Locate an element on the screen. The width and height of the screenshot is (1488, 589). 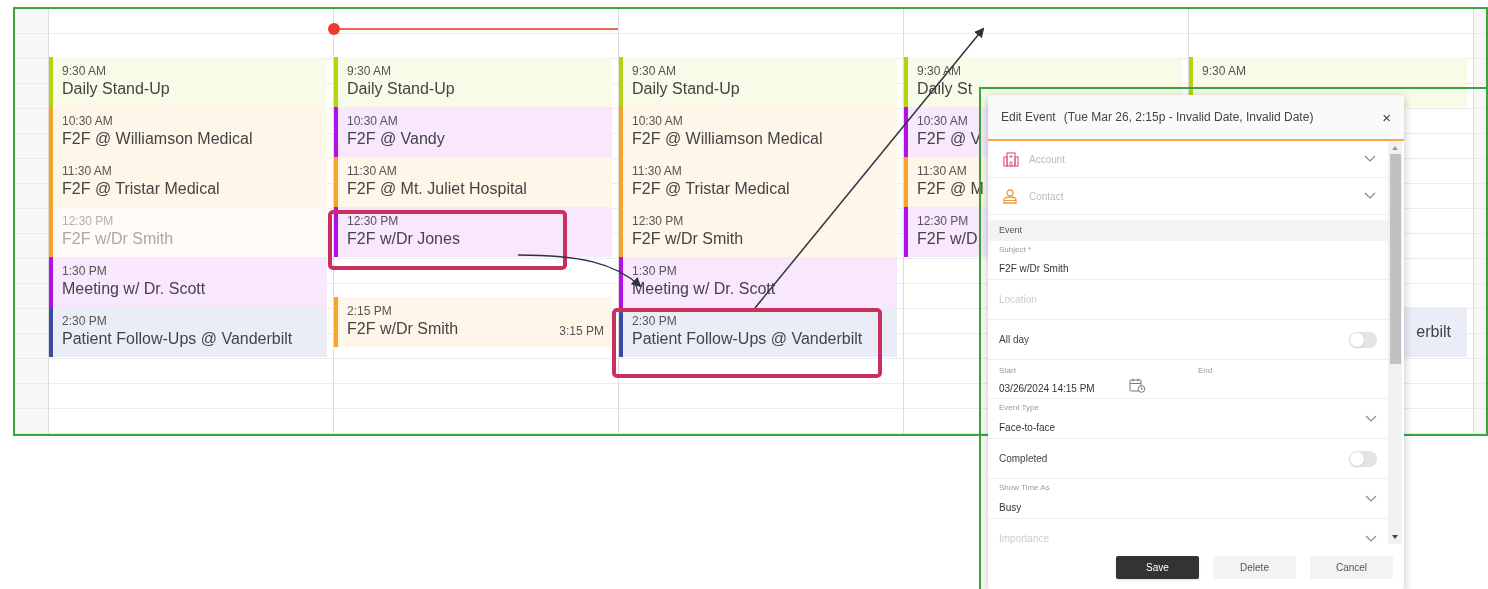
field-value: 03/26/2024 14:15 PM is located at coordinates (1047, 389).